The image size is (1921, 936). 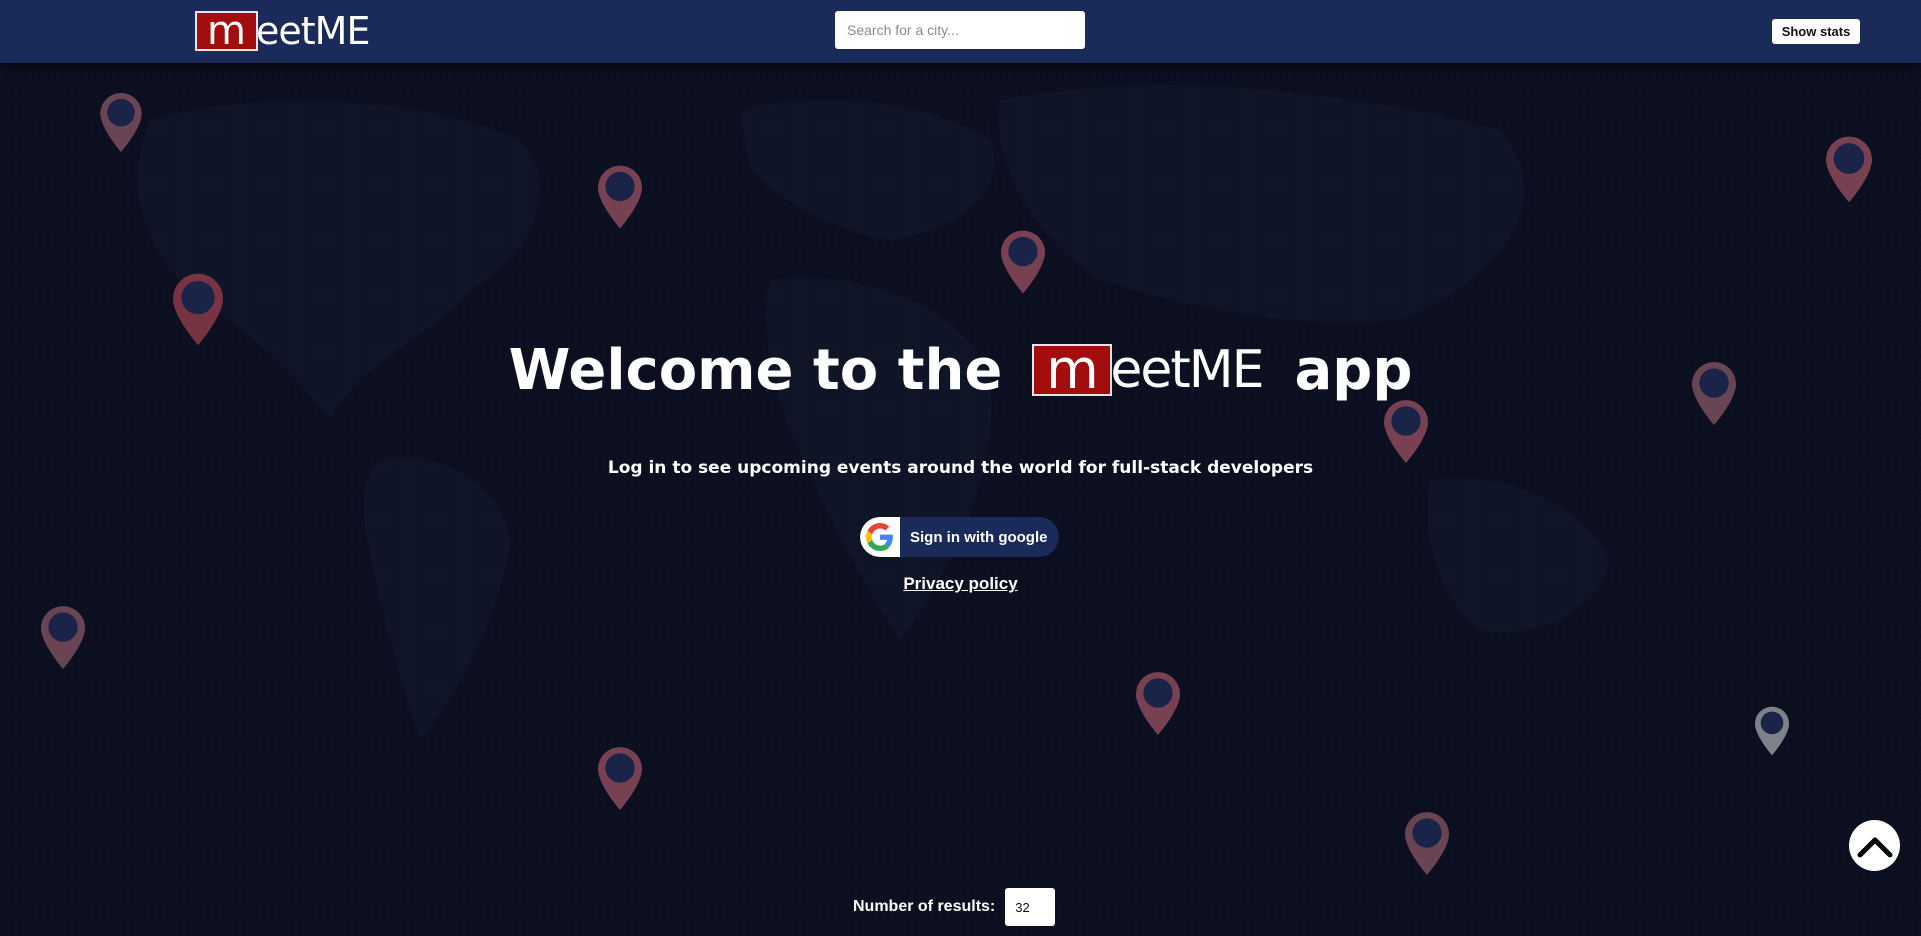 I want to click on results-count-control: Number of results:, so click(x=954, y=907).